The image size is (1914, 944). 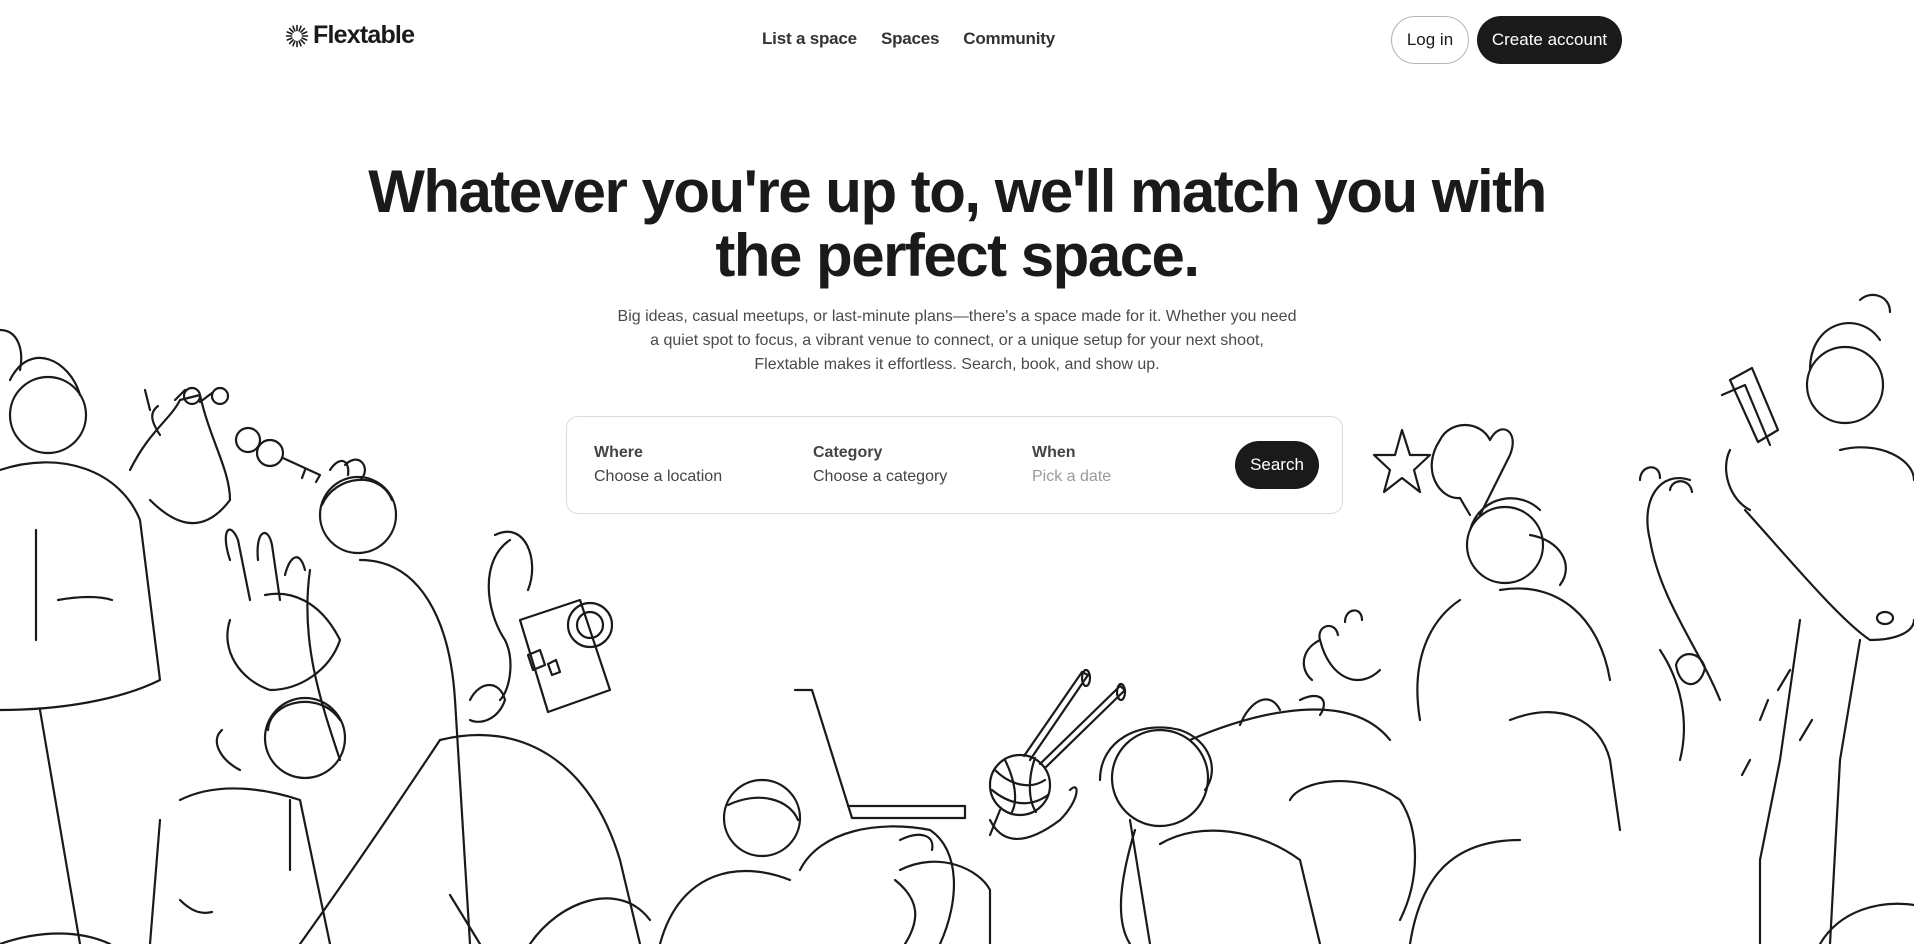 What do you see at coordinates (1054, 452) in the screenshot?
I see `when-label: When` at bounding box center [1054, 452].